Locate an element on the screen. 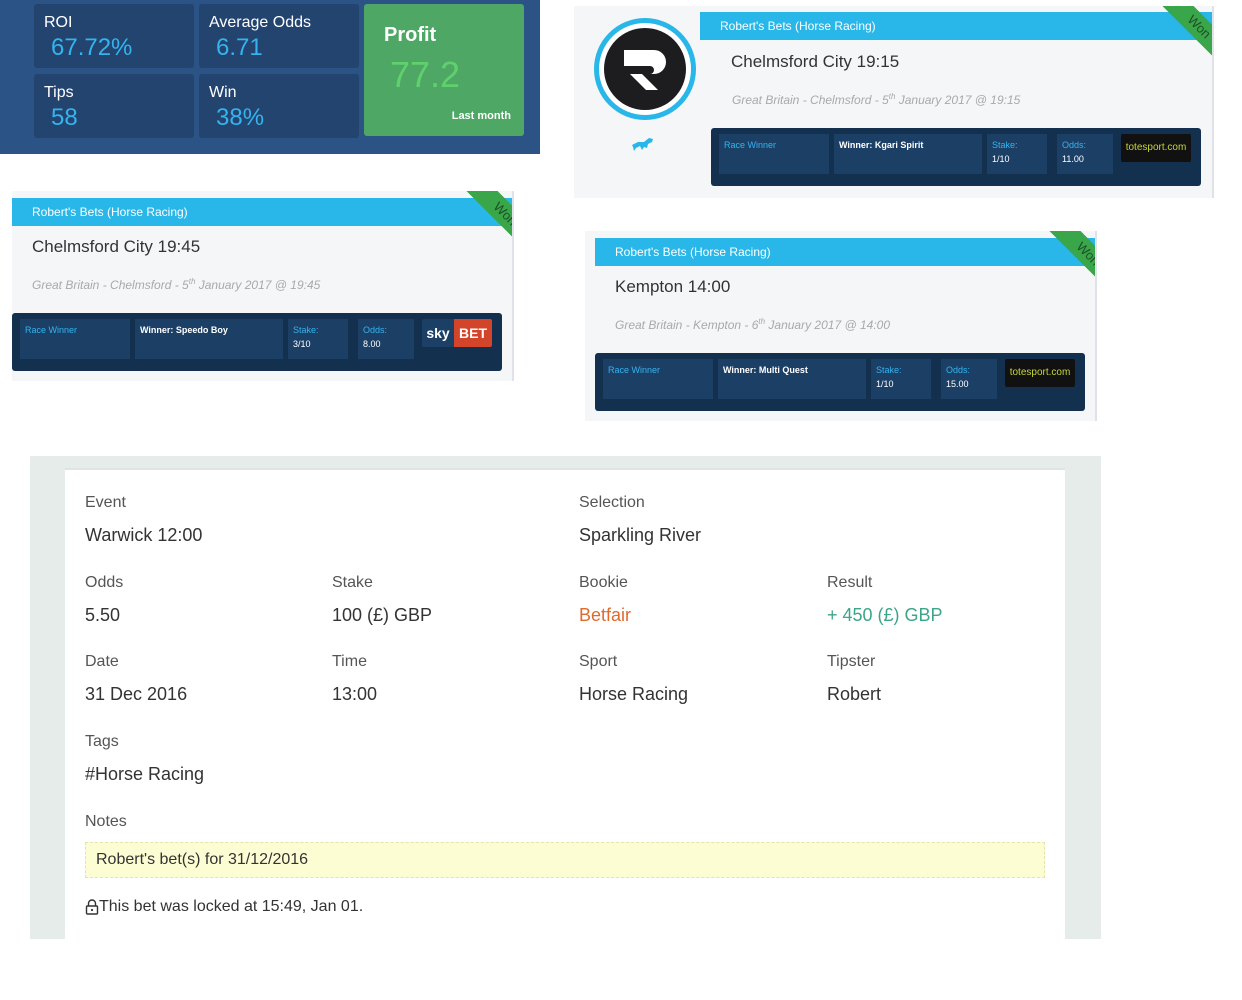 The width and height of the screenshot is (1242, 1000). odds-cell: Odds: 8.00 is located at coordinates (386, 339).